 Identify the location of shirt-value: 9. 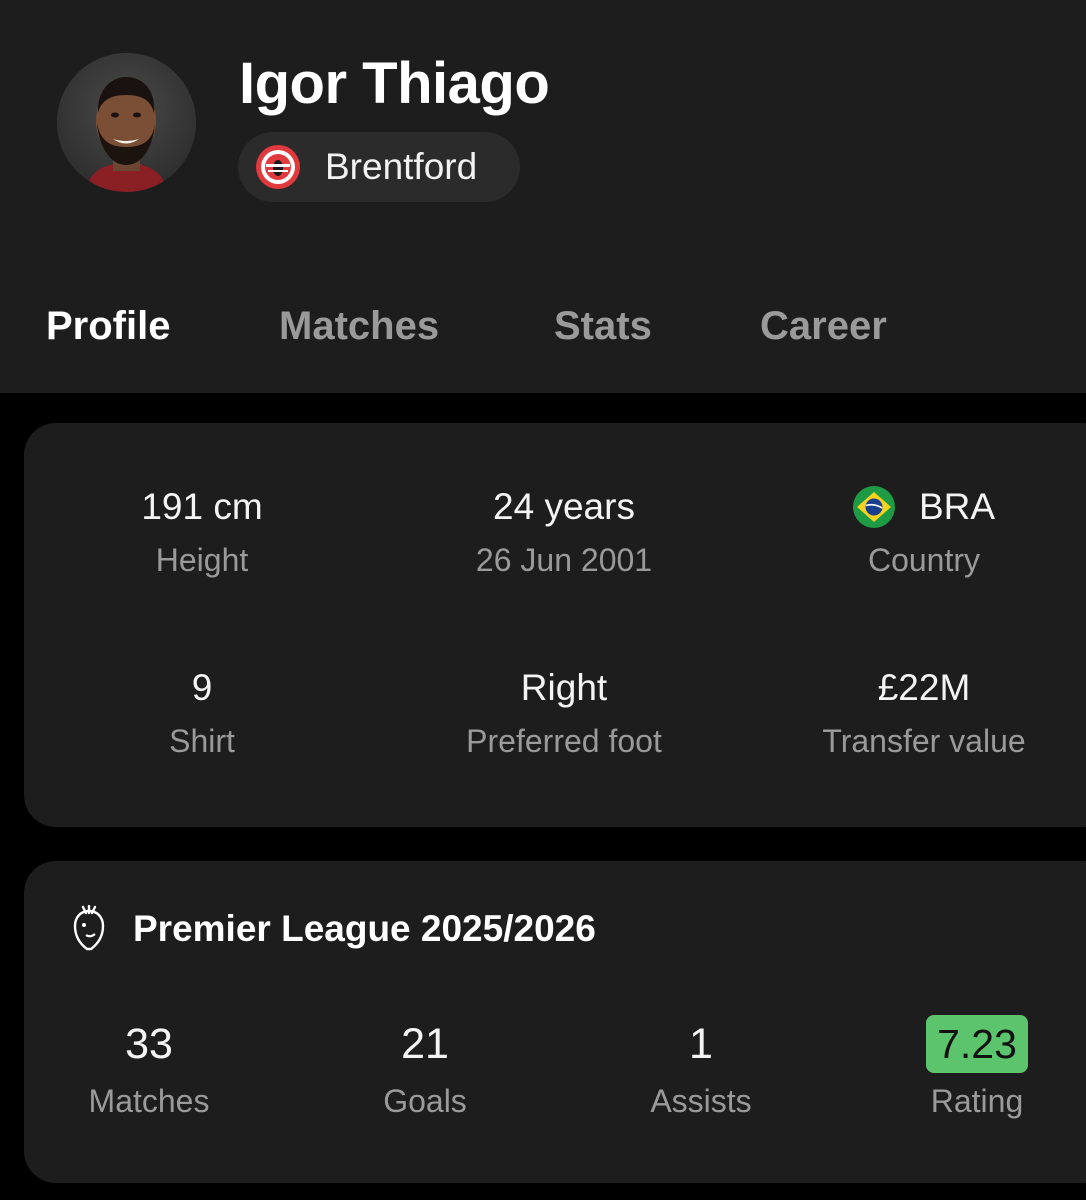
(202, 687).